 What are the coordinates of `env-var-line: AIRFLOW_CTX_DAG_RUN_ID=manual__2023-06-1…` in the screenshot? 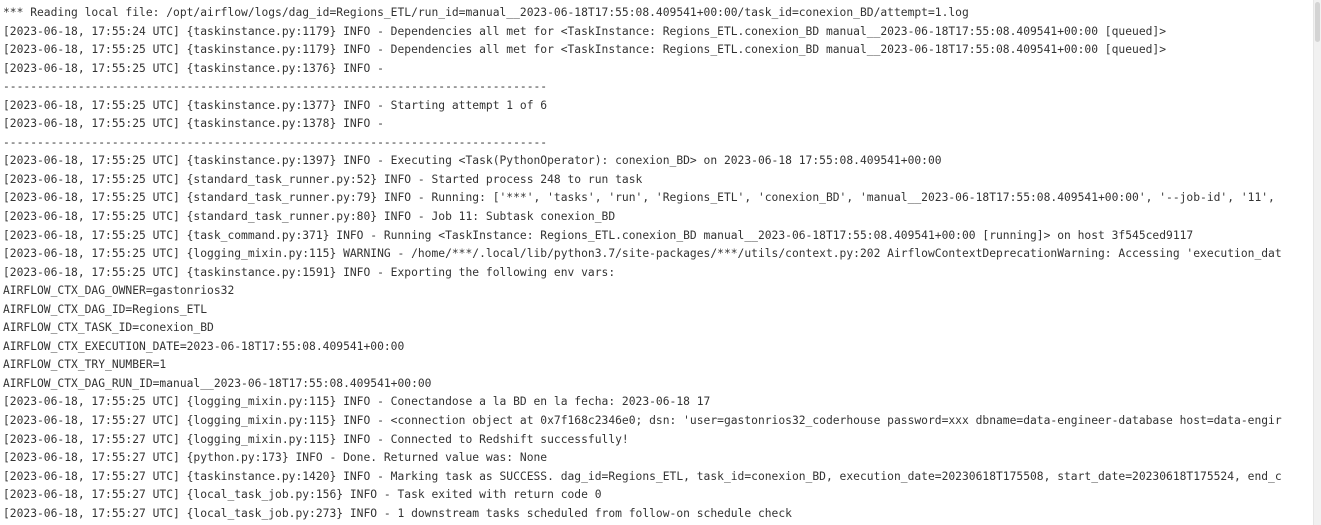 It's located at (217, 383).